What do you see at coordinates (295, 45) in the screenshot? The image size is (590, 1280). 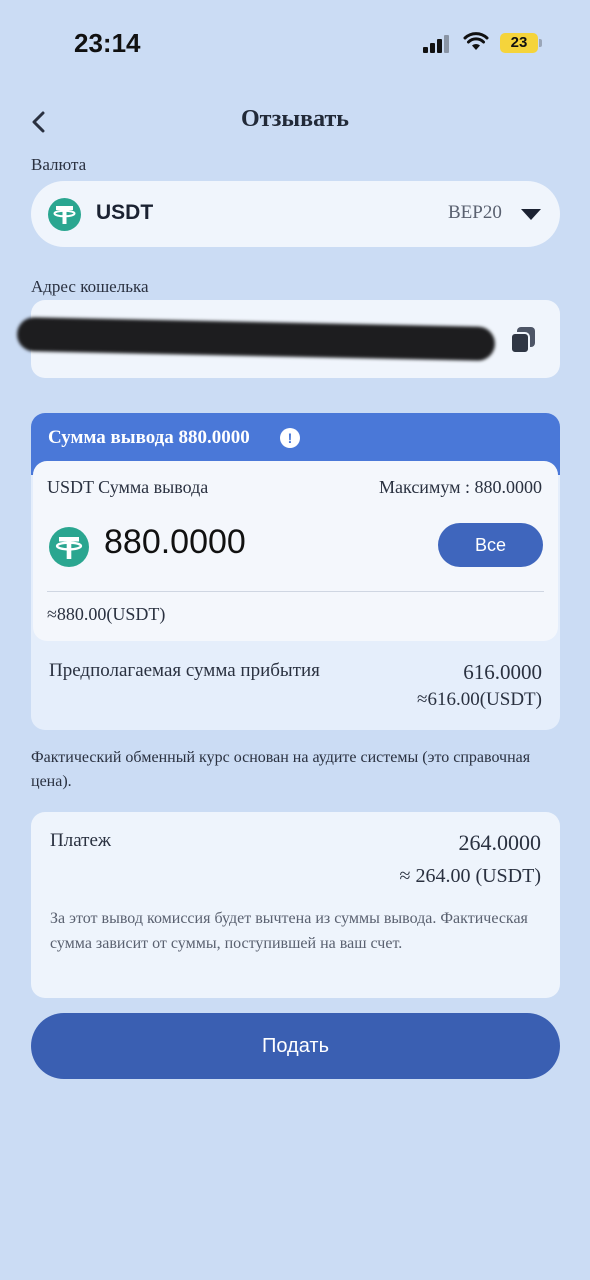 I see `status-bar: 23:14 23` at bounding box center [295, 45].